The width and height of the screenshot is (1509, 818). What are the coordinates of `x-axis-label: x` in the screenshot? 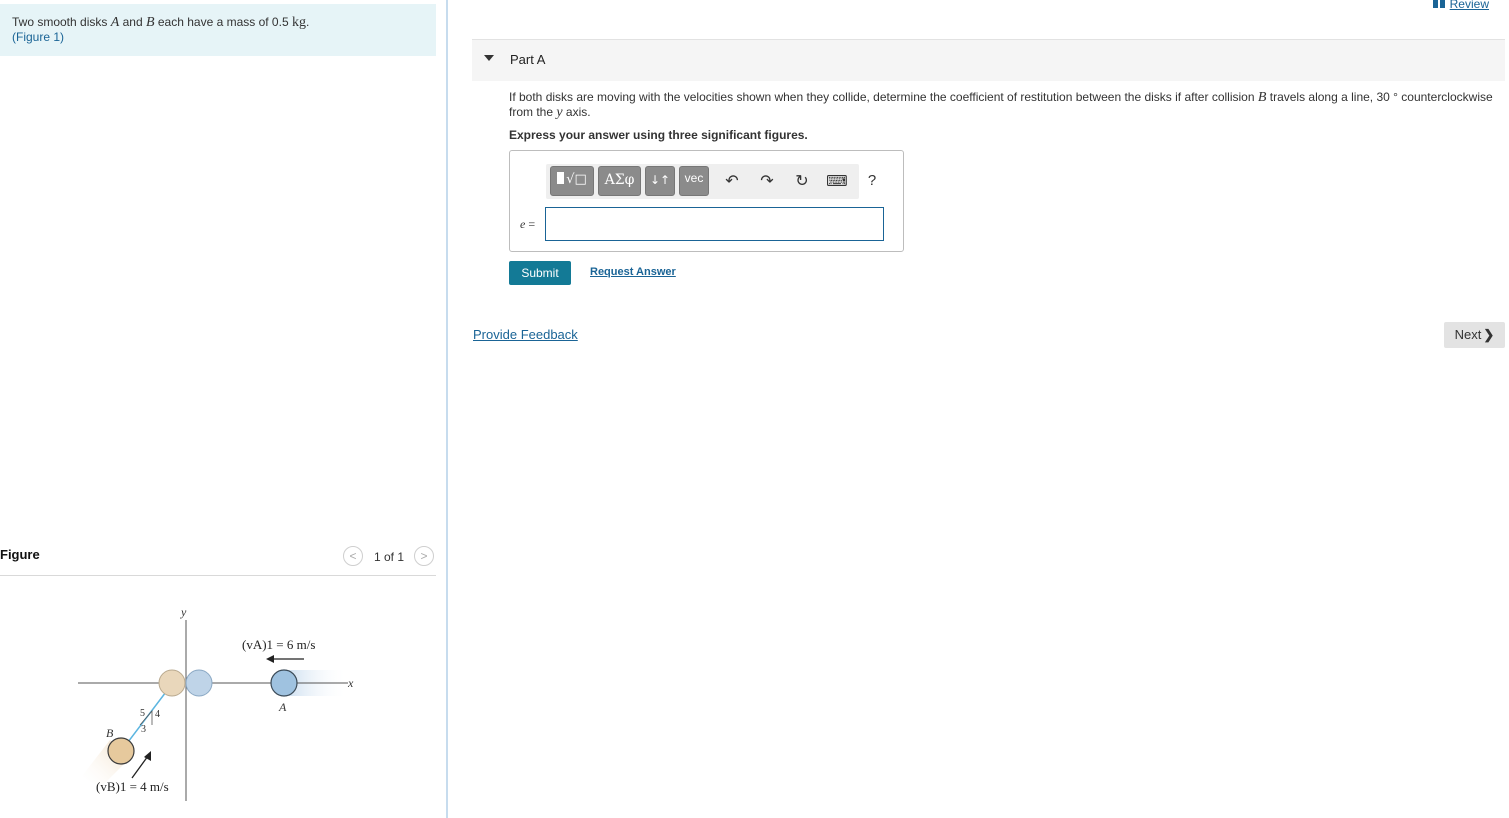 It's located at (350, 683).